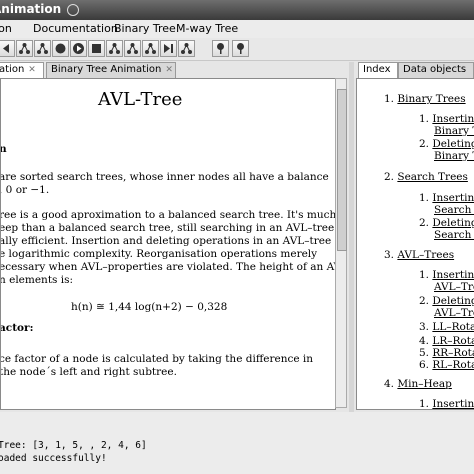 Image resolution: width=474 pixels, height=474 pixels. I want to click on skip-icon, so click(168, 48).